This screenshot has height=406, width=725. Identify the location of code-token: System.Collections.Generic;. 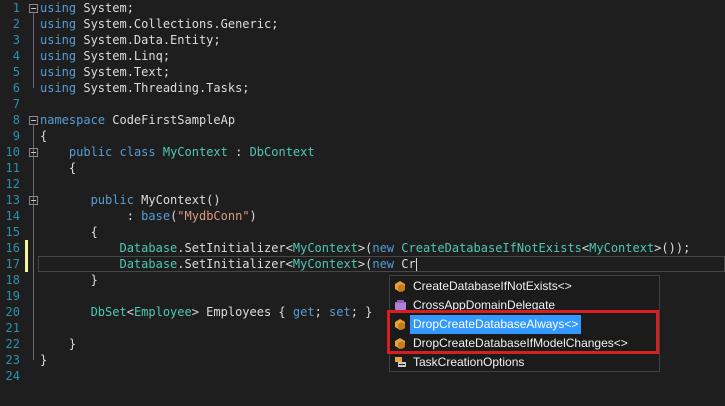
(177, 24).